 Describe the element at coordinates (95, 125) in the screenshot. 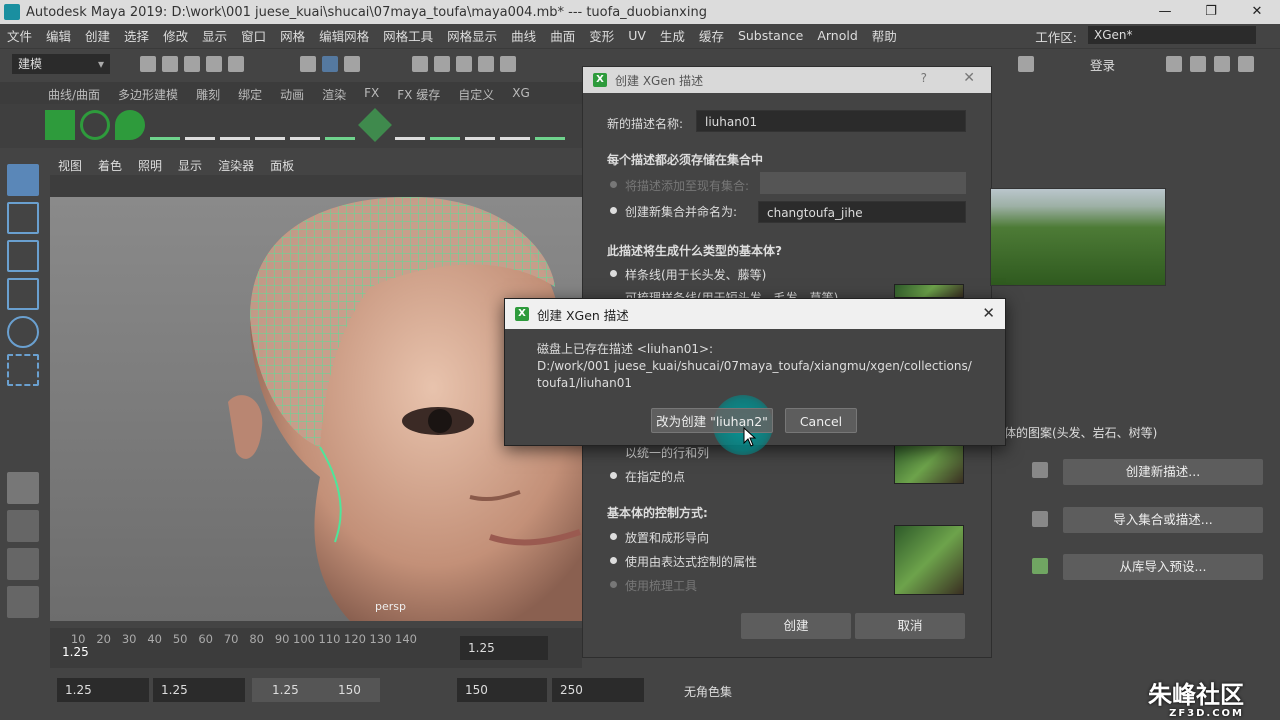

I see `xgen-eye-icon` at that location.